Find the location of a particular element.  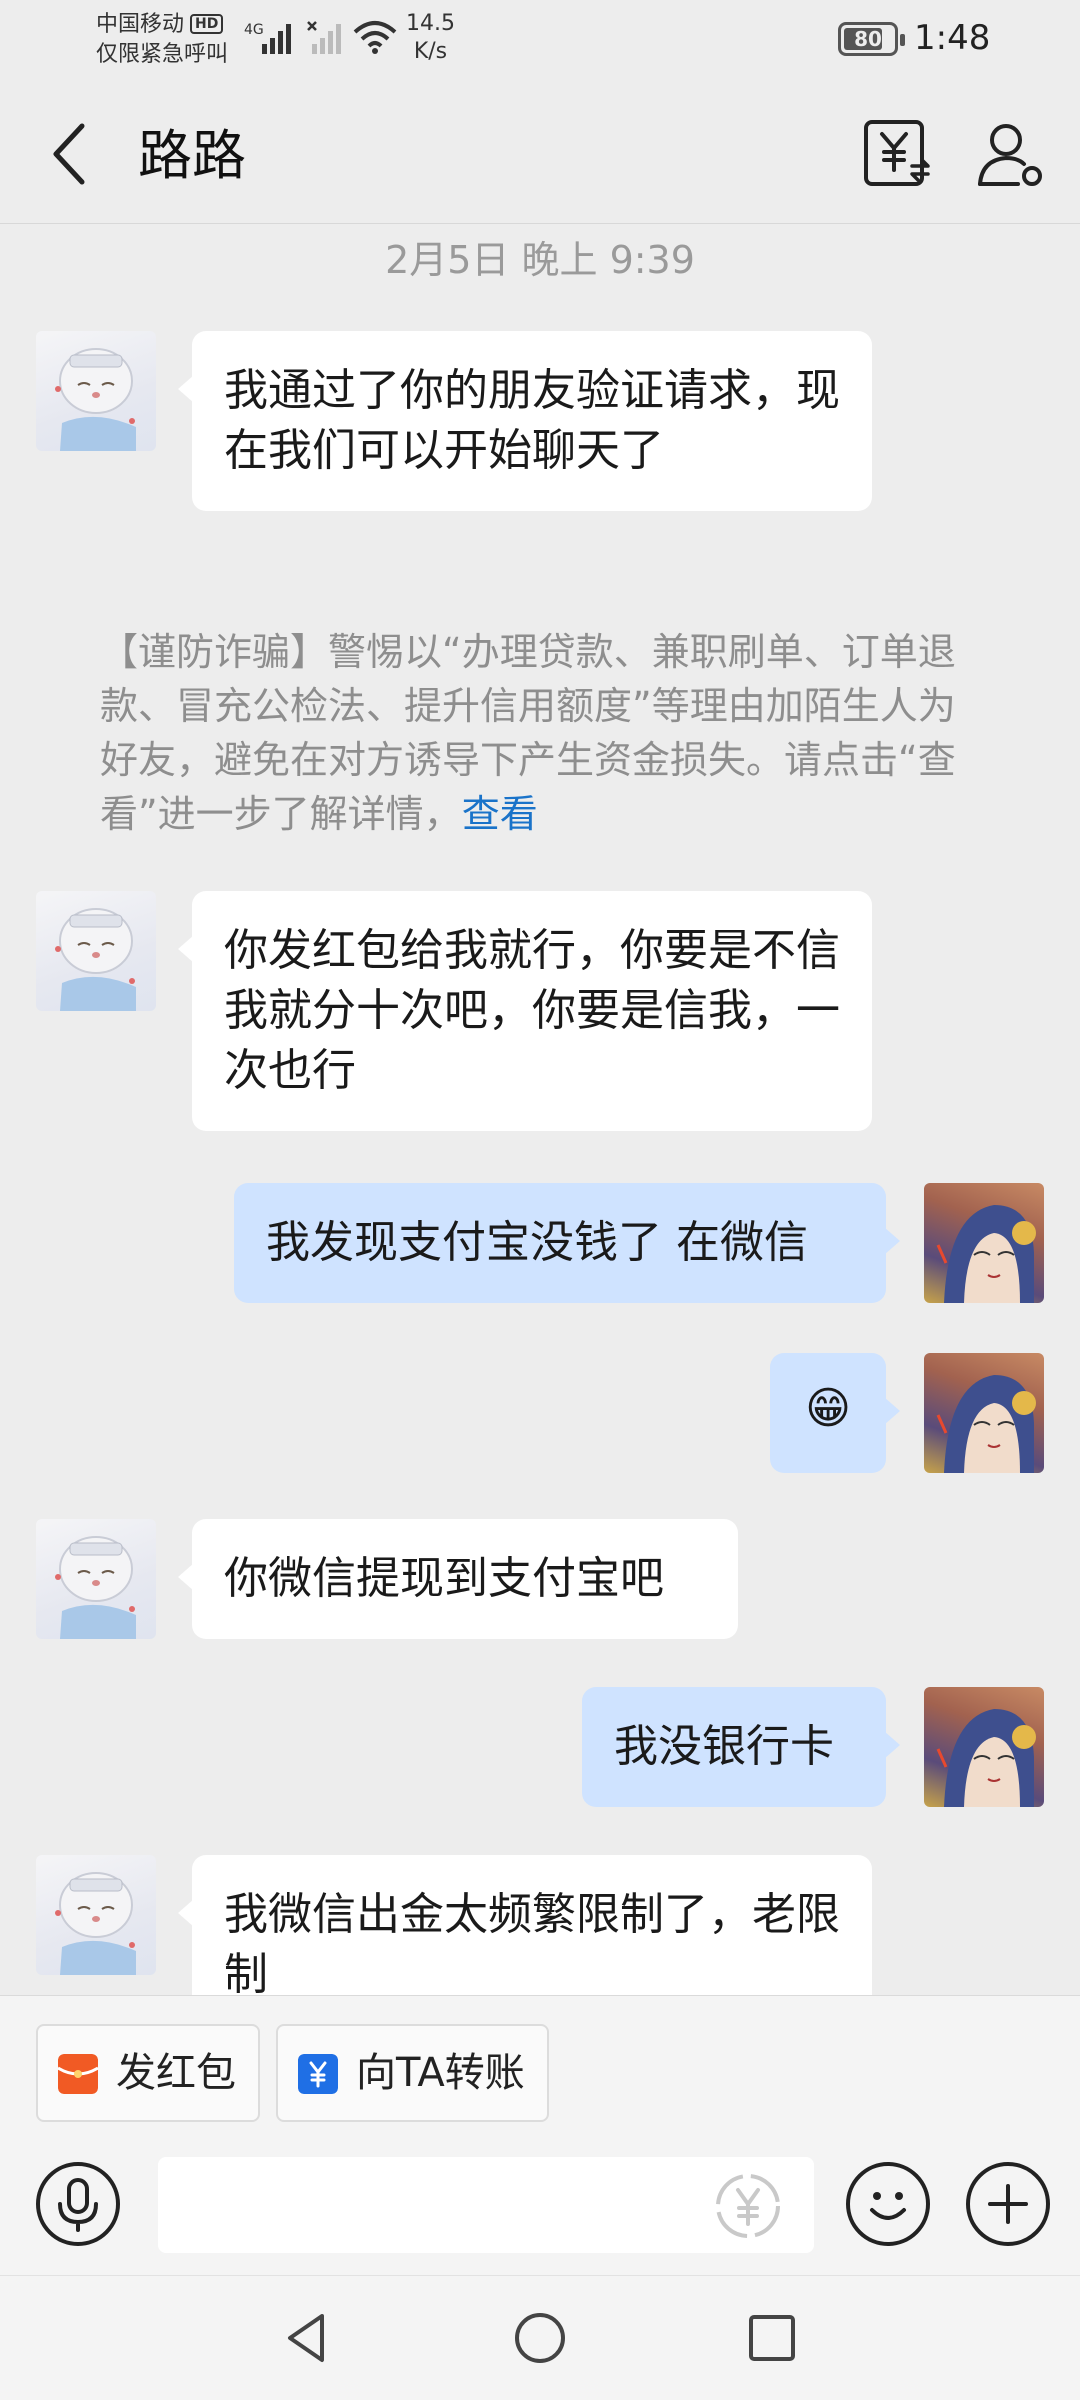

message-bubble-outgoing: 我发现支付宝没钱了 在微信 is located at coordinates (567, 1243).